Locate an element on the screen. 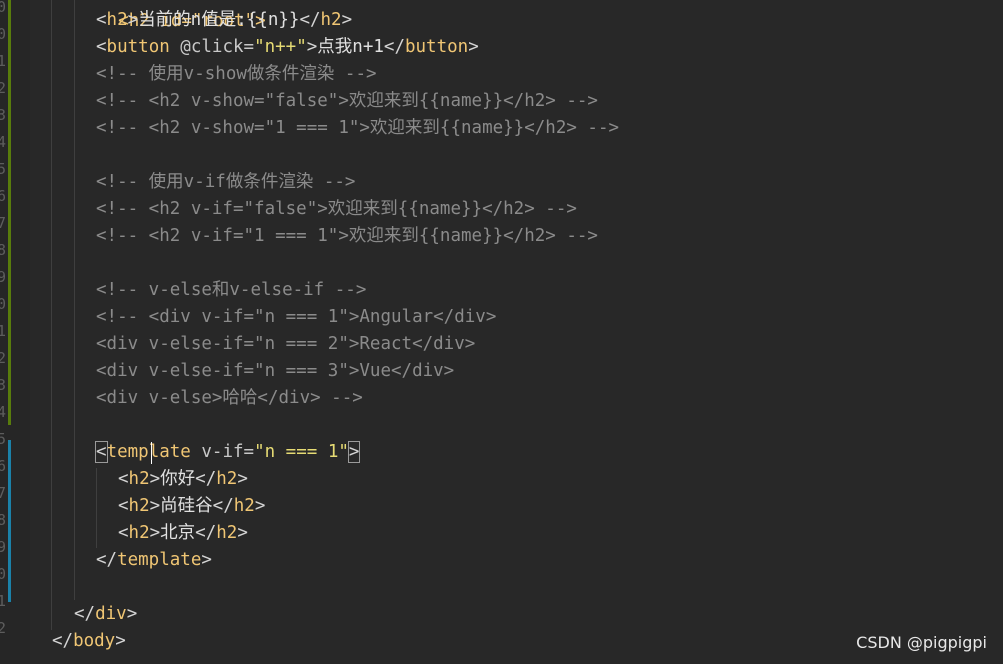 This screenshot has height=664, width=1003. code-token: v-if= is located at coordinates (222, 452).